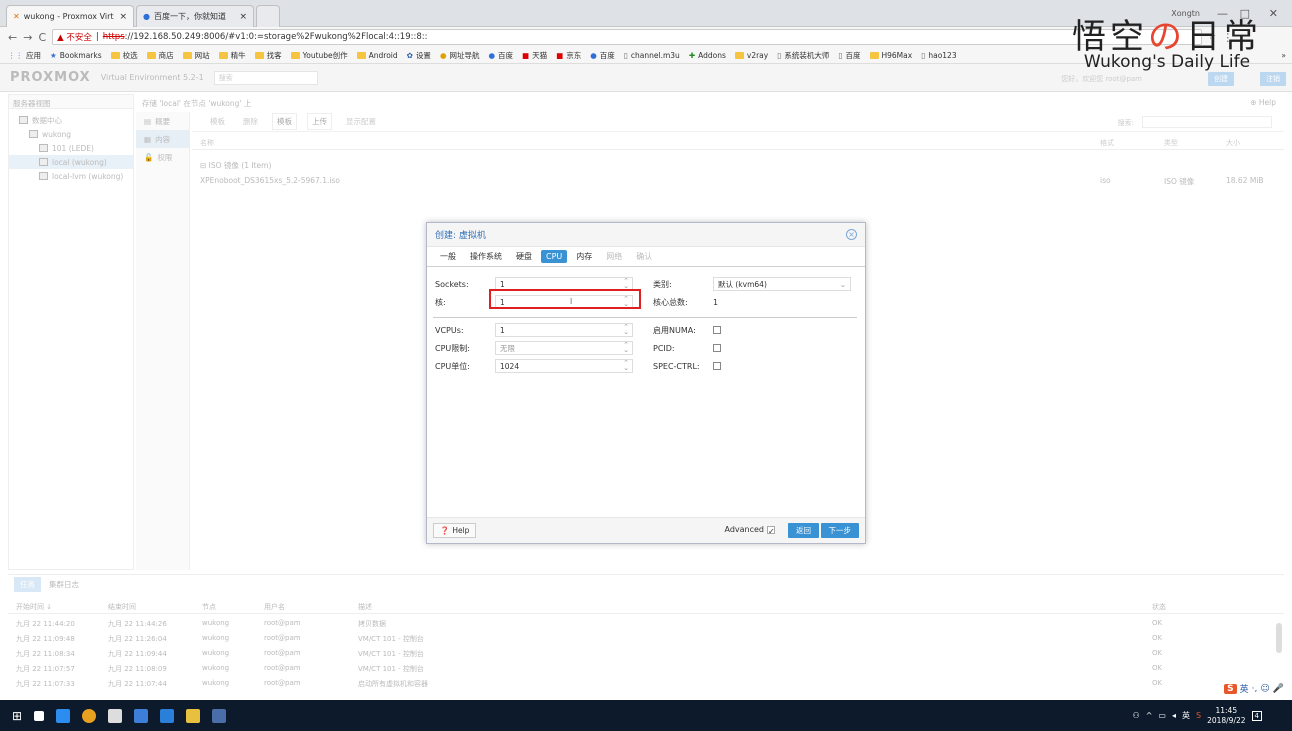  Describe the element at coordinates (890, 55) in the screenshot. I see `bookmark-item: H96Max` at that location.